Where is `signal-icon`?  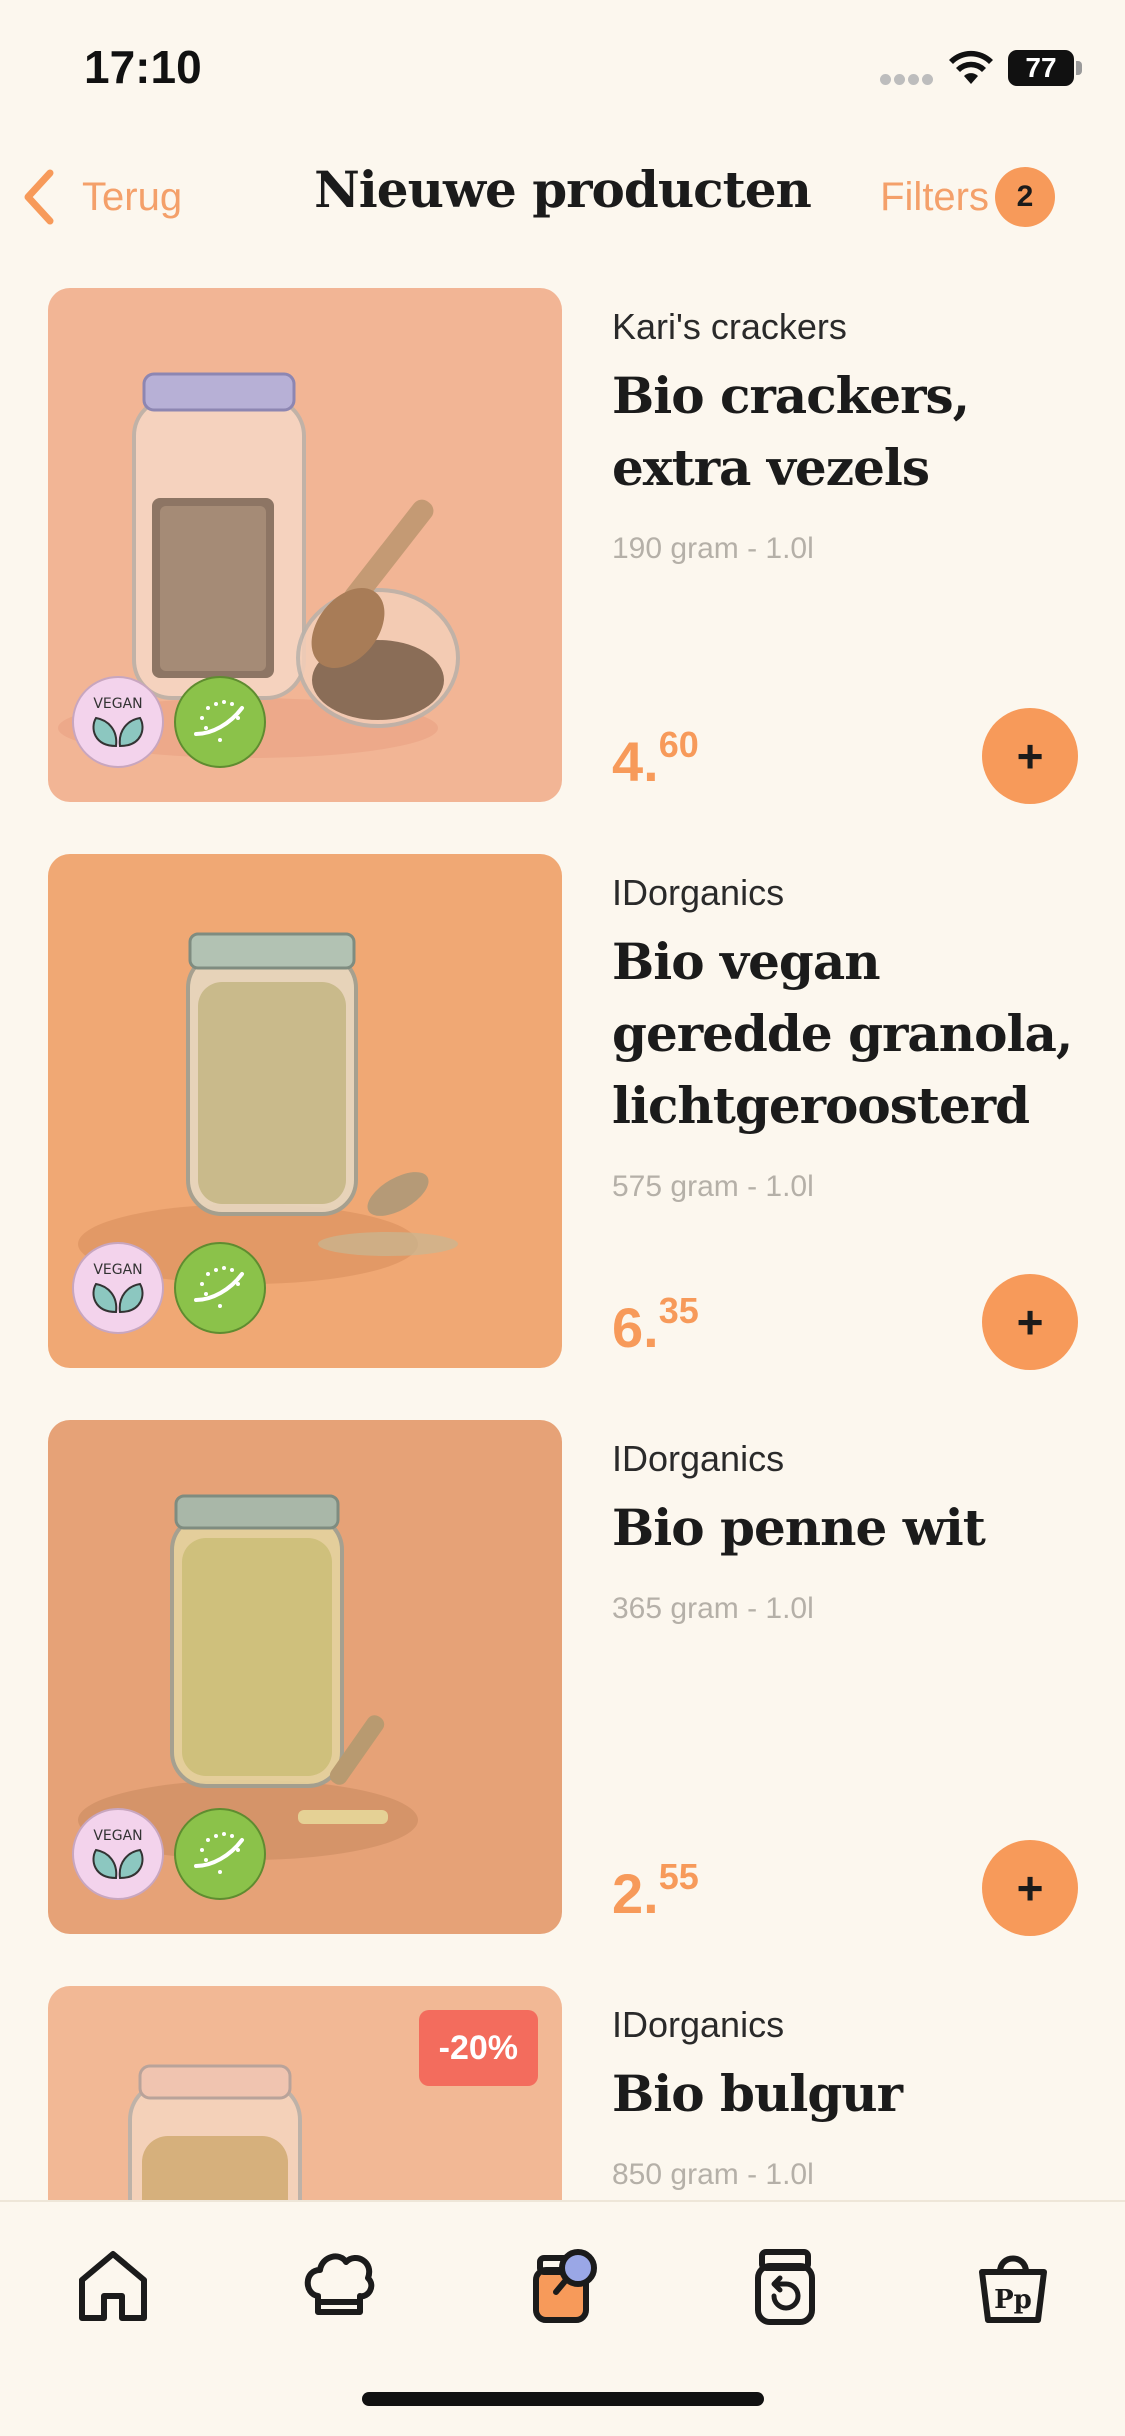
signal-icon is located at coordinates (908, 78).